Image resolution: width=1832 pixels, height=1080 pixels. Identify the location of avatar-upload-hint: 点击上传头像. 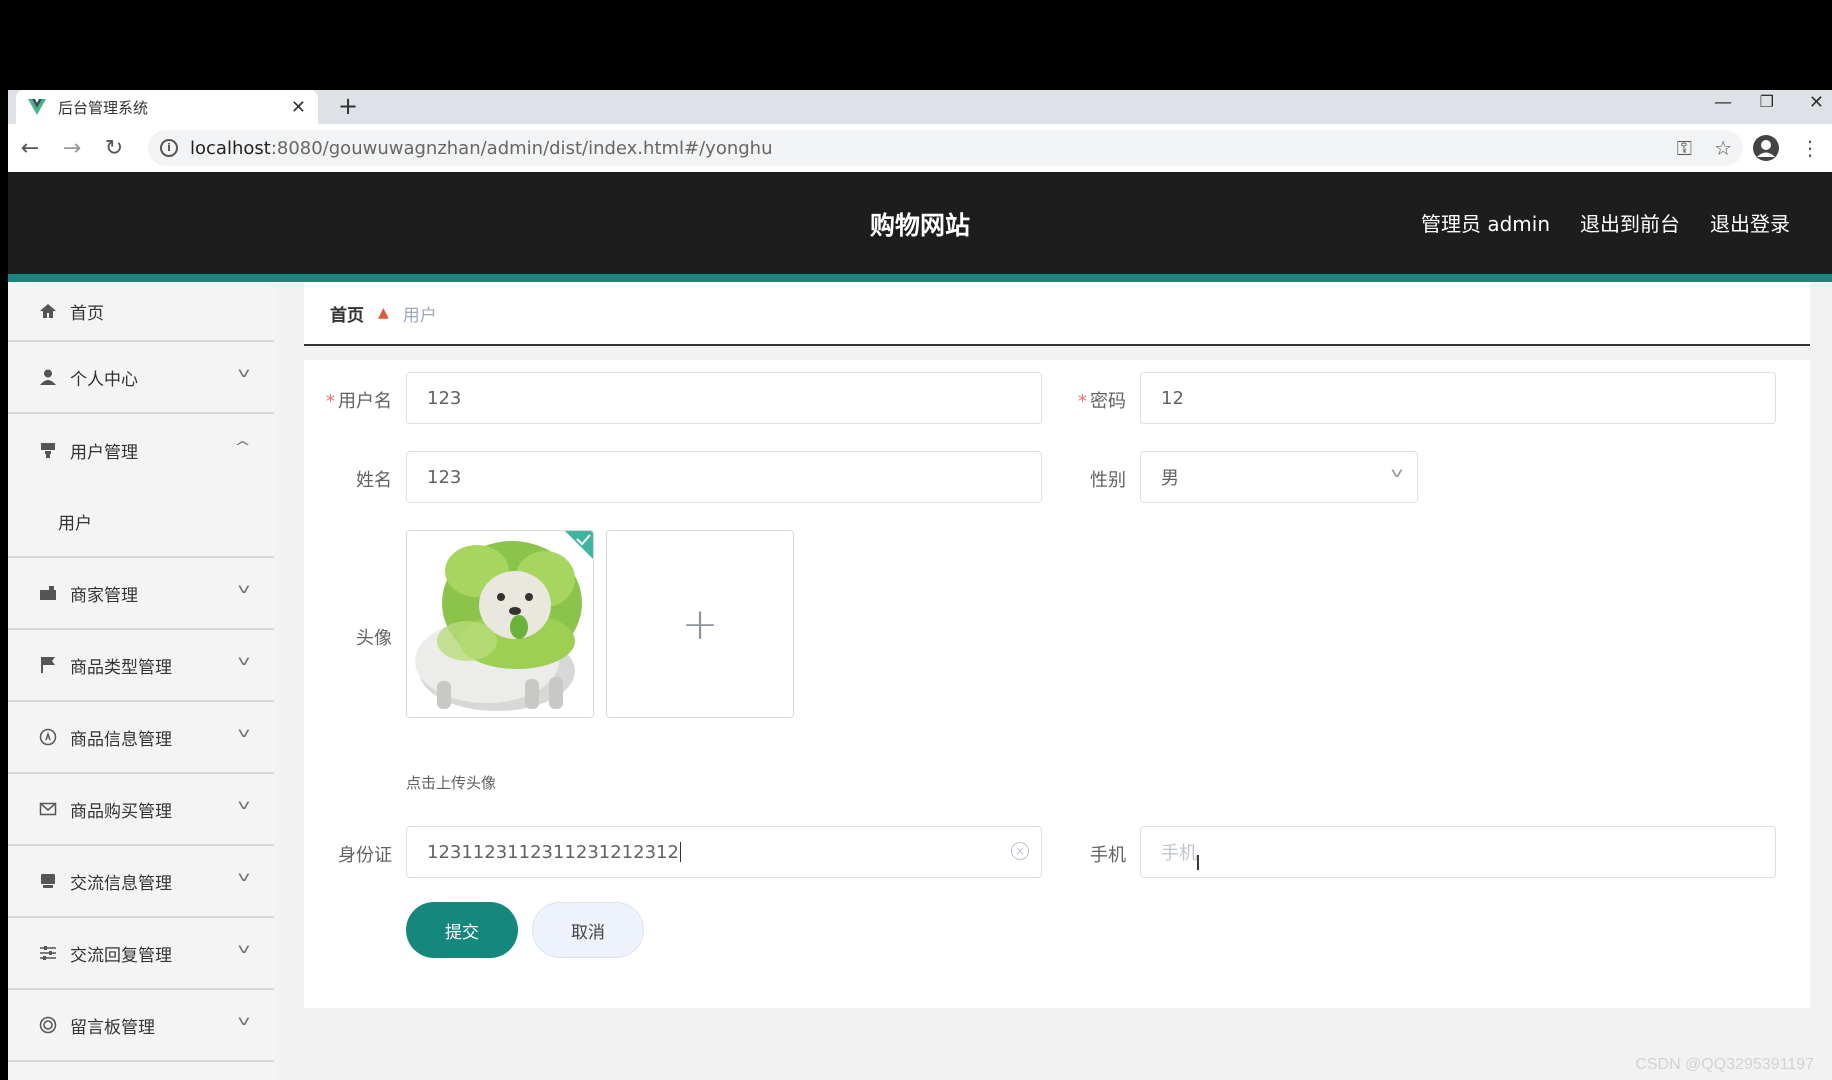
(451, 783).